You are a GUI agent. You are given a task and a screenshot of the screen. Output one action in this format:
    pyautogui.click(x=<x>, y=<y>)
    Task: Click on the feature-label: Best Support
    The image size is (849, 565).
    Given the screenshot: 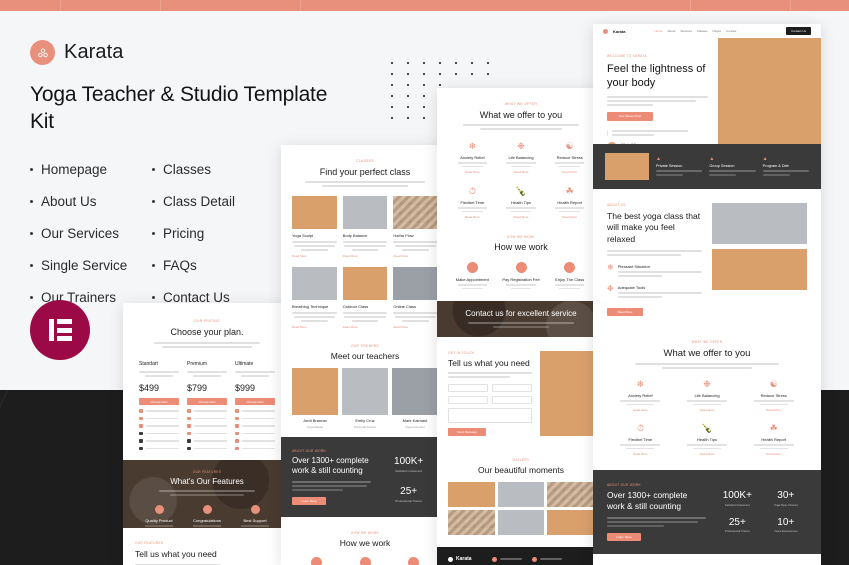 What is the action you would take?
    pyautogui.click(x=255, y=520)
    